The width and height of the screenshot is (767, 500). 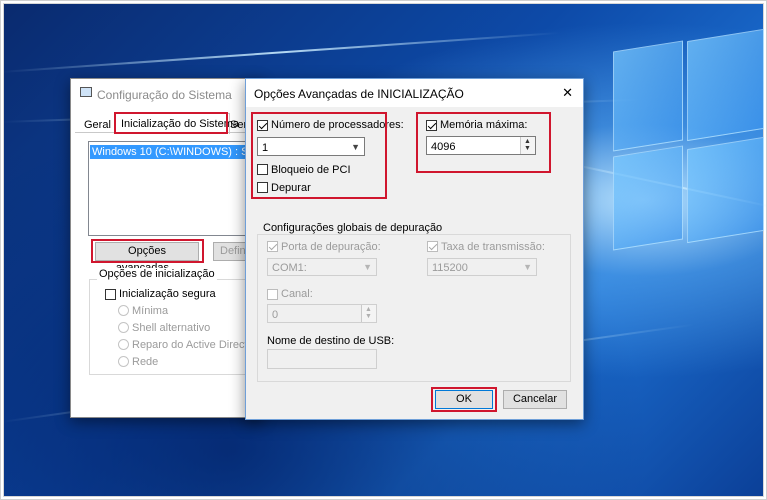 What do you see at coordinates (97, 125) in the screenshot?
I see `tab-general-label: Geral` at bounding box center [97, 125].